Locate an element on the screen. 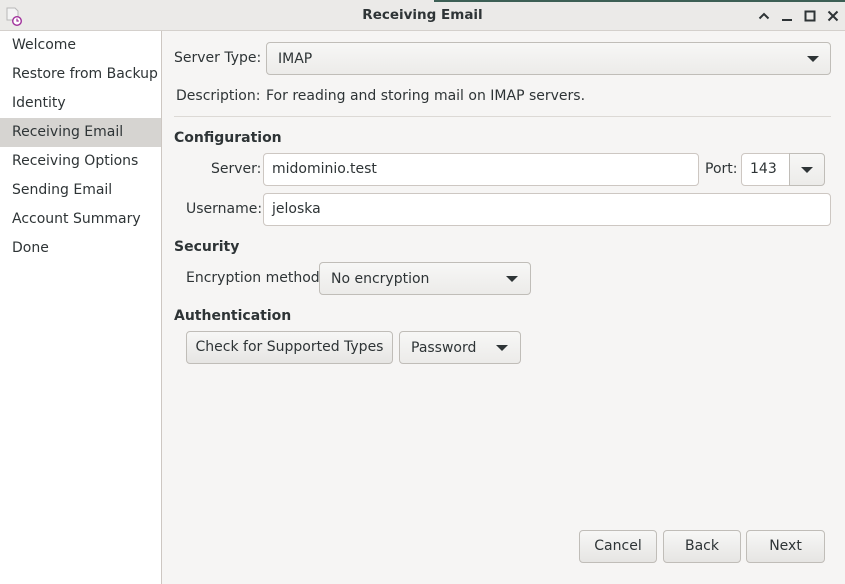  next-button: Next is located at coordinates (785, 546).